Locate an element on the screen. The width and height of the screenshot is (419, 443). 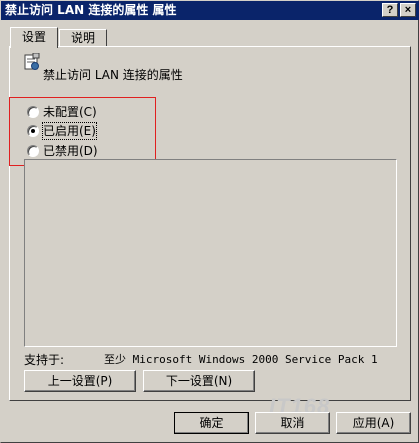
help-button: ? is located at coordinates (390, 10).